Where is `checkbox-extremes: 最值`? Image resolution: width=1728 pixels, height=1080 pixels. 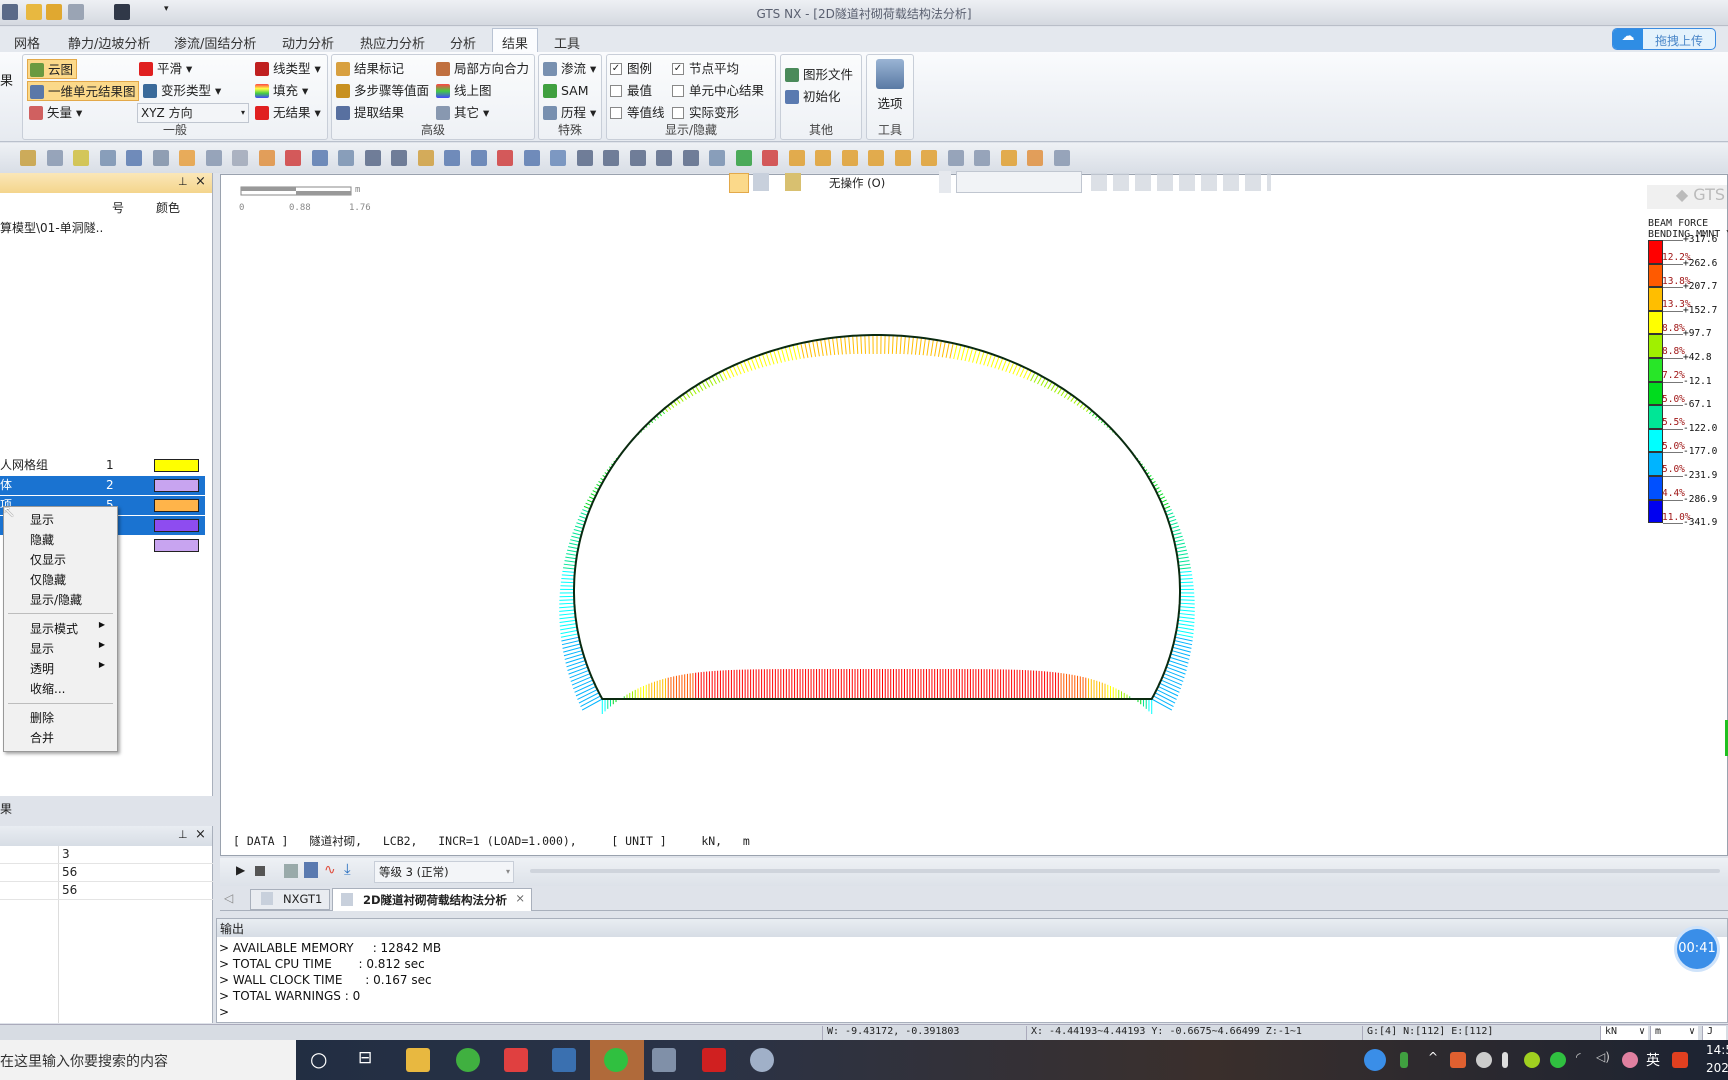 checkbox-extremes: 最值 is located at coordinates (629, 91).